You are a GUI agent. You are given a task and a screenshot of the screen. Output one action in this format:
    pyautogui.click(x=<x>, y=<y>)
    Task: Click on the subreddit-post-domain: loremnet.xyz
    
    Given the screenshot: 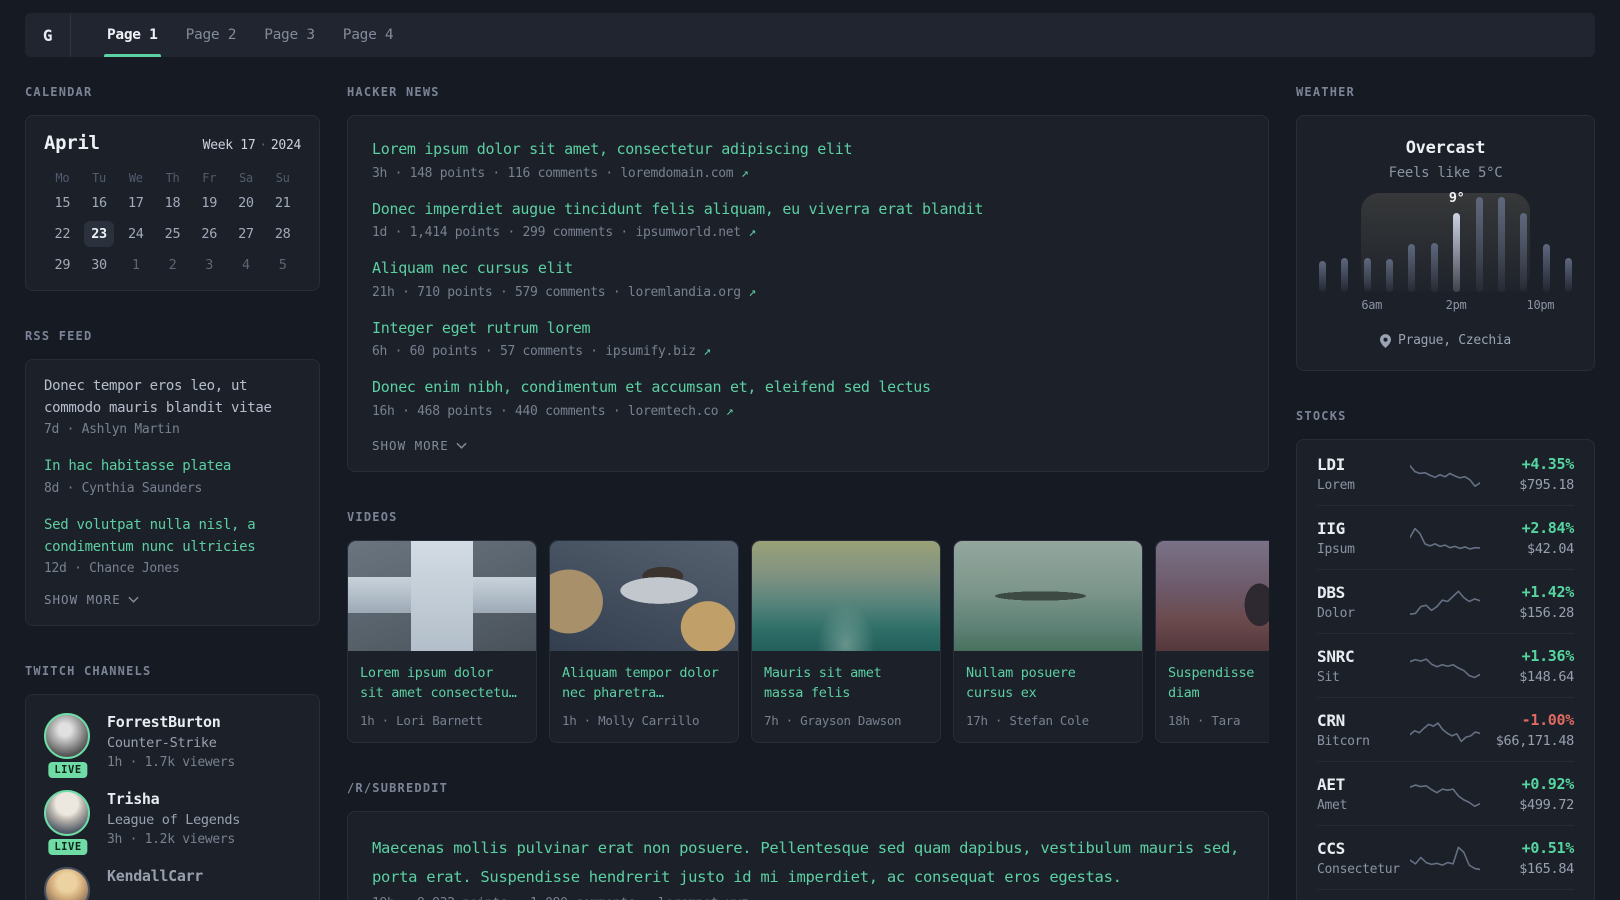 What is the action you would take?
    pyautogui.click(x=703, y=898)
    